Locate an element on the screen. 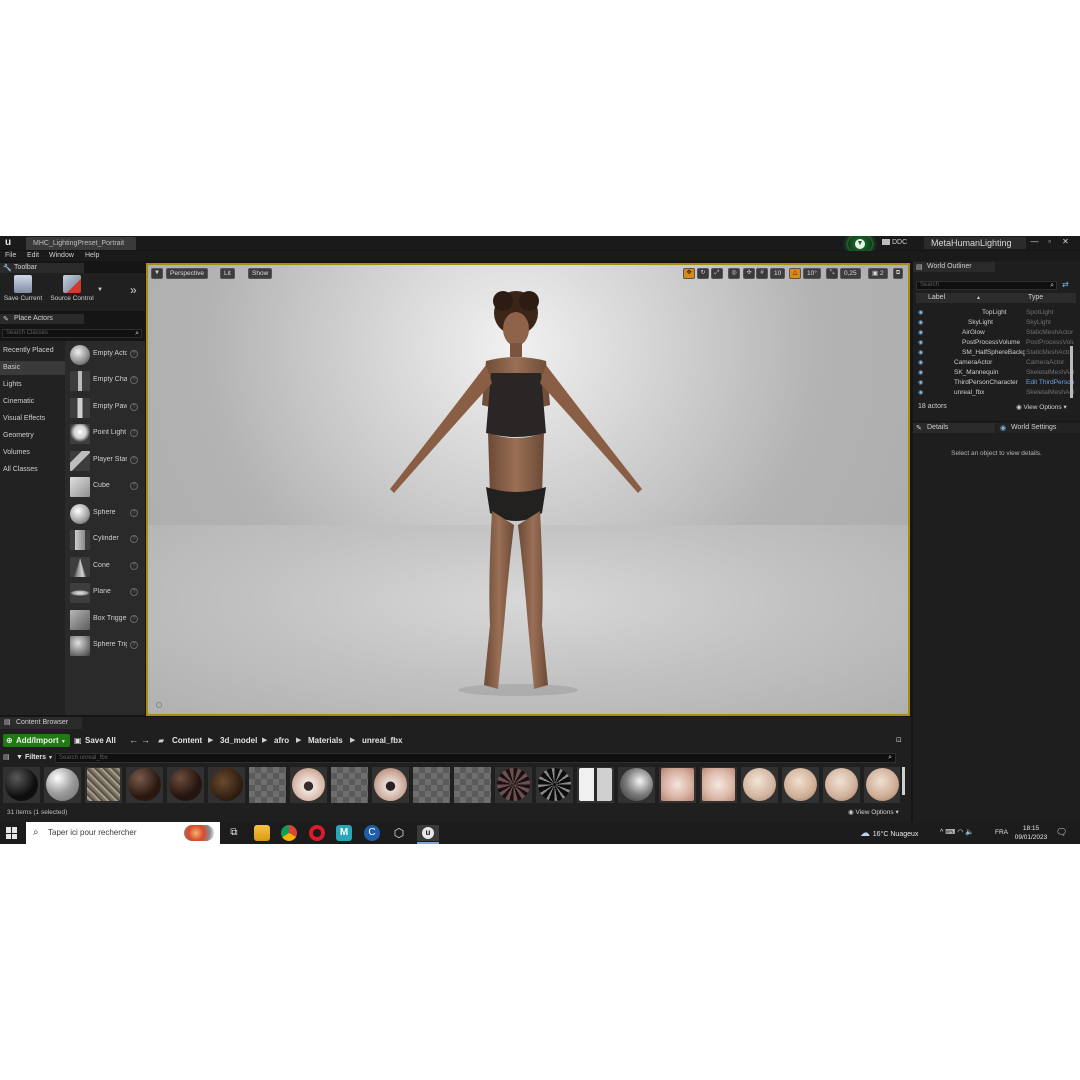  task-view-icon: ⧉ is located at coordinates (234, 833).